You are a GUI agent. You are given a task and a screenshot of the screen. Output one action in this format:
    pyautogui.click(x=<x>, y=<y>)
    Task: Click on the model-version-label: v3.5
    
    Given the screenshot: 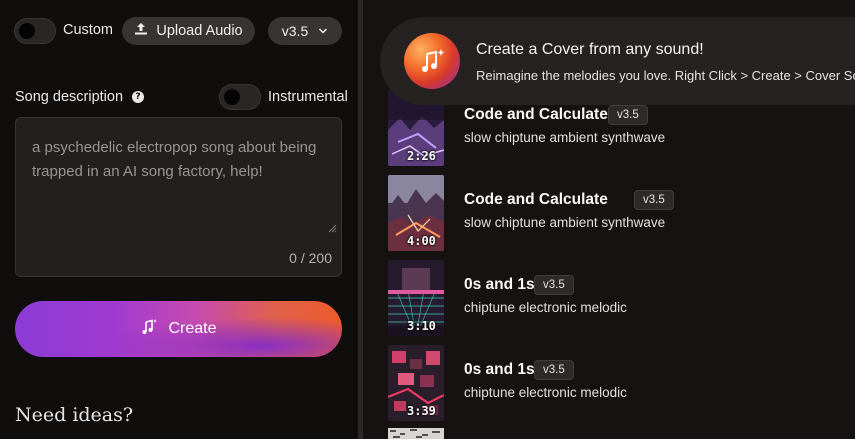 What is the action you would take?
    pyautogui.click(x=295, y=31)
    